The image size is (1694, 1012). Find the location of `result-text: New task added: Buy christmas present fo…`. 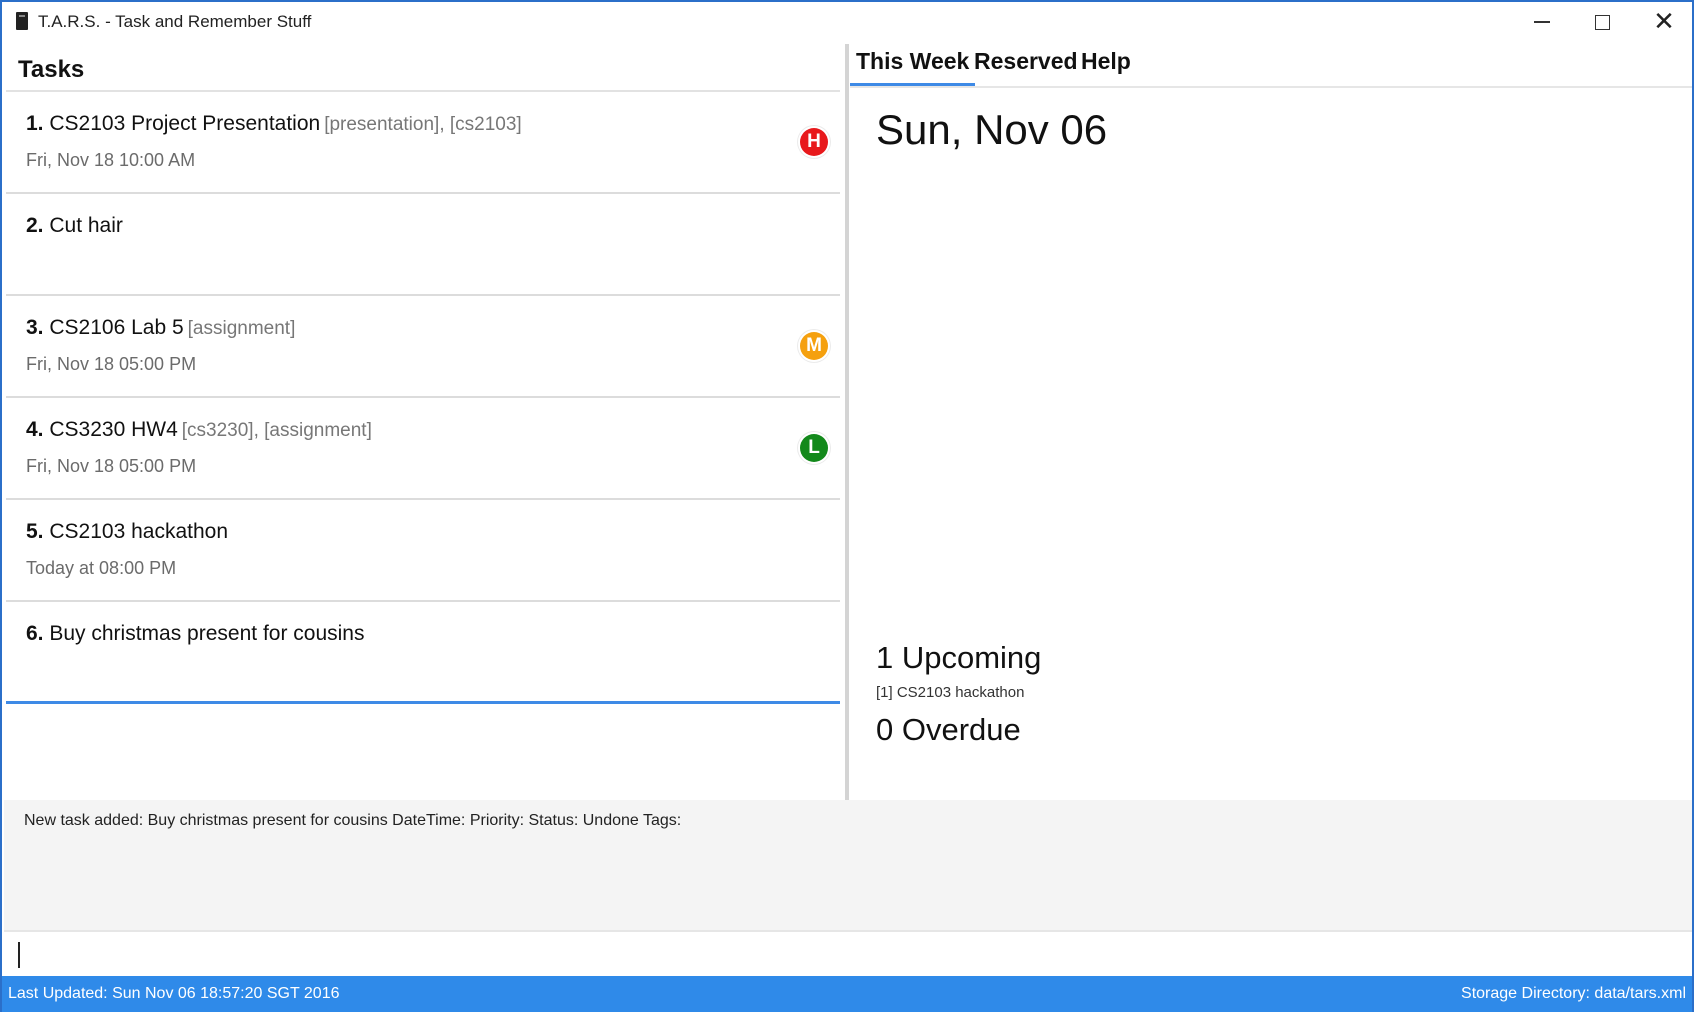

result-text: New task added: Buy christmas present fo… is located at coordinates (353, 820).